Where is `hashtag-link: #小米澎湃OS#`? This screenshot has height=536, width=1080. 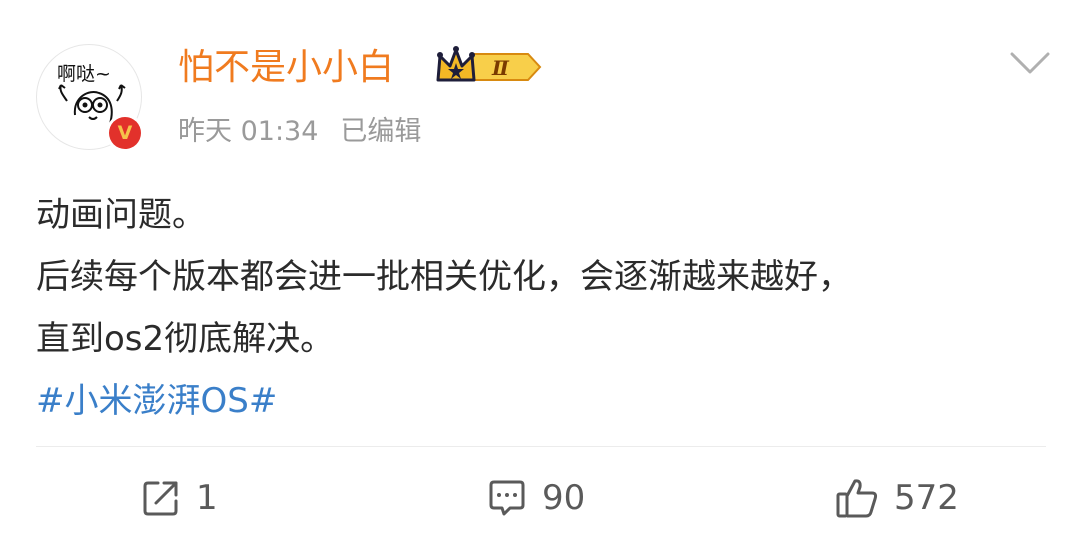 hashtag-link: #小米澎湃OS# is located at coordinates (541, 401).